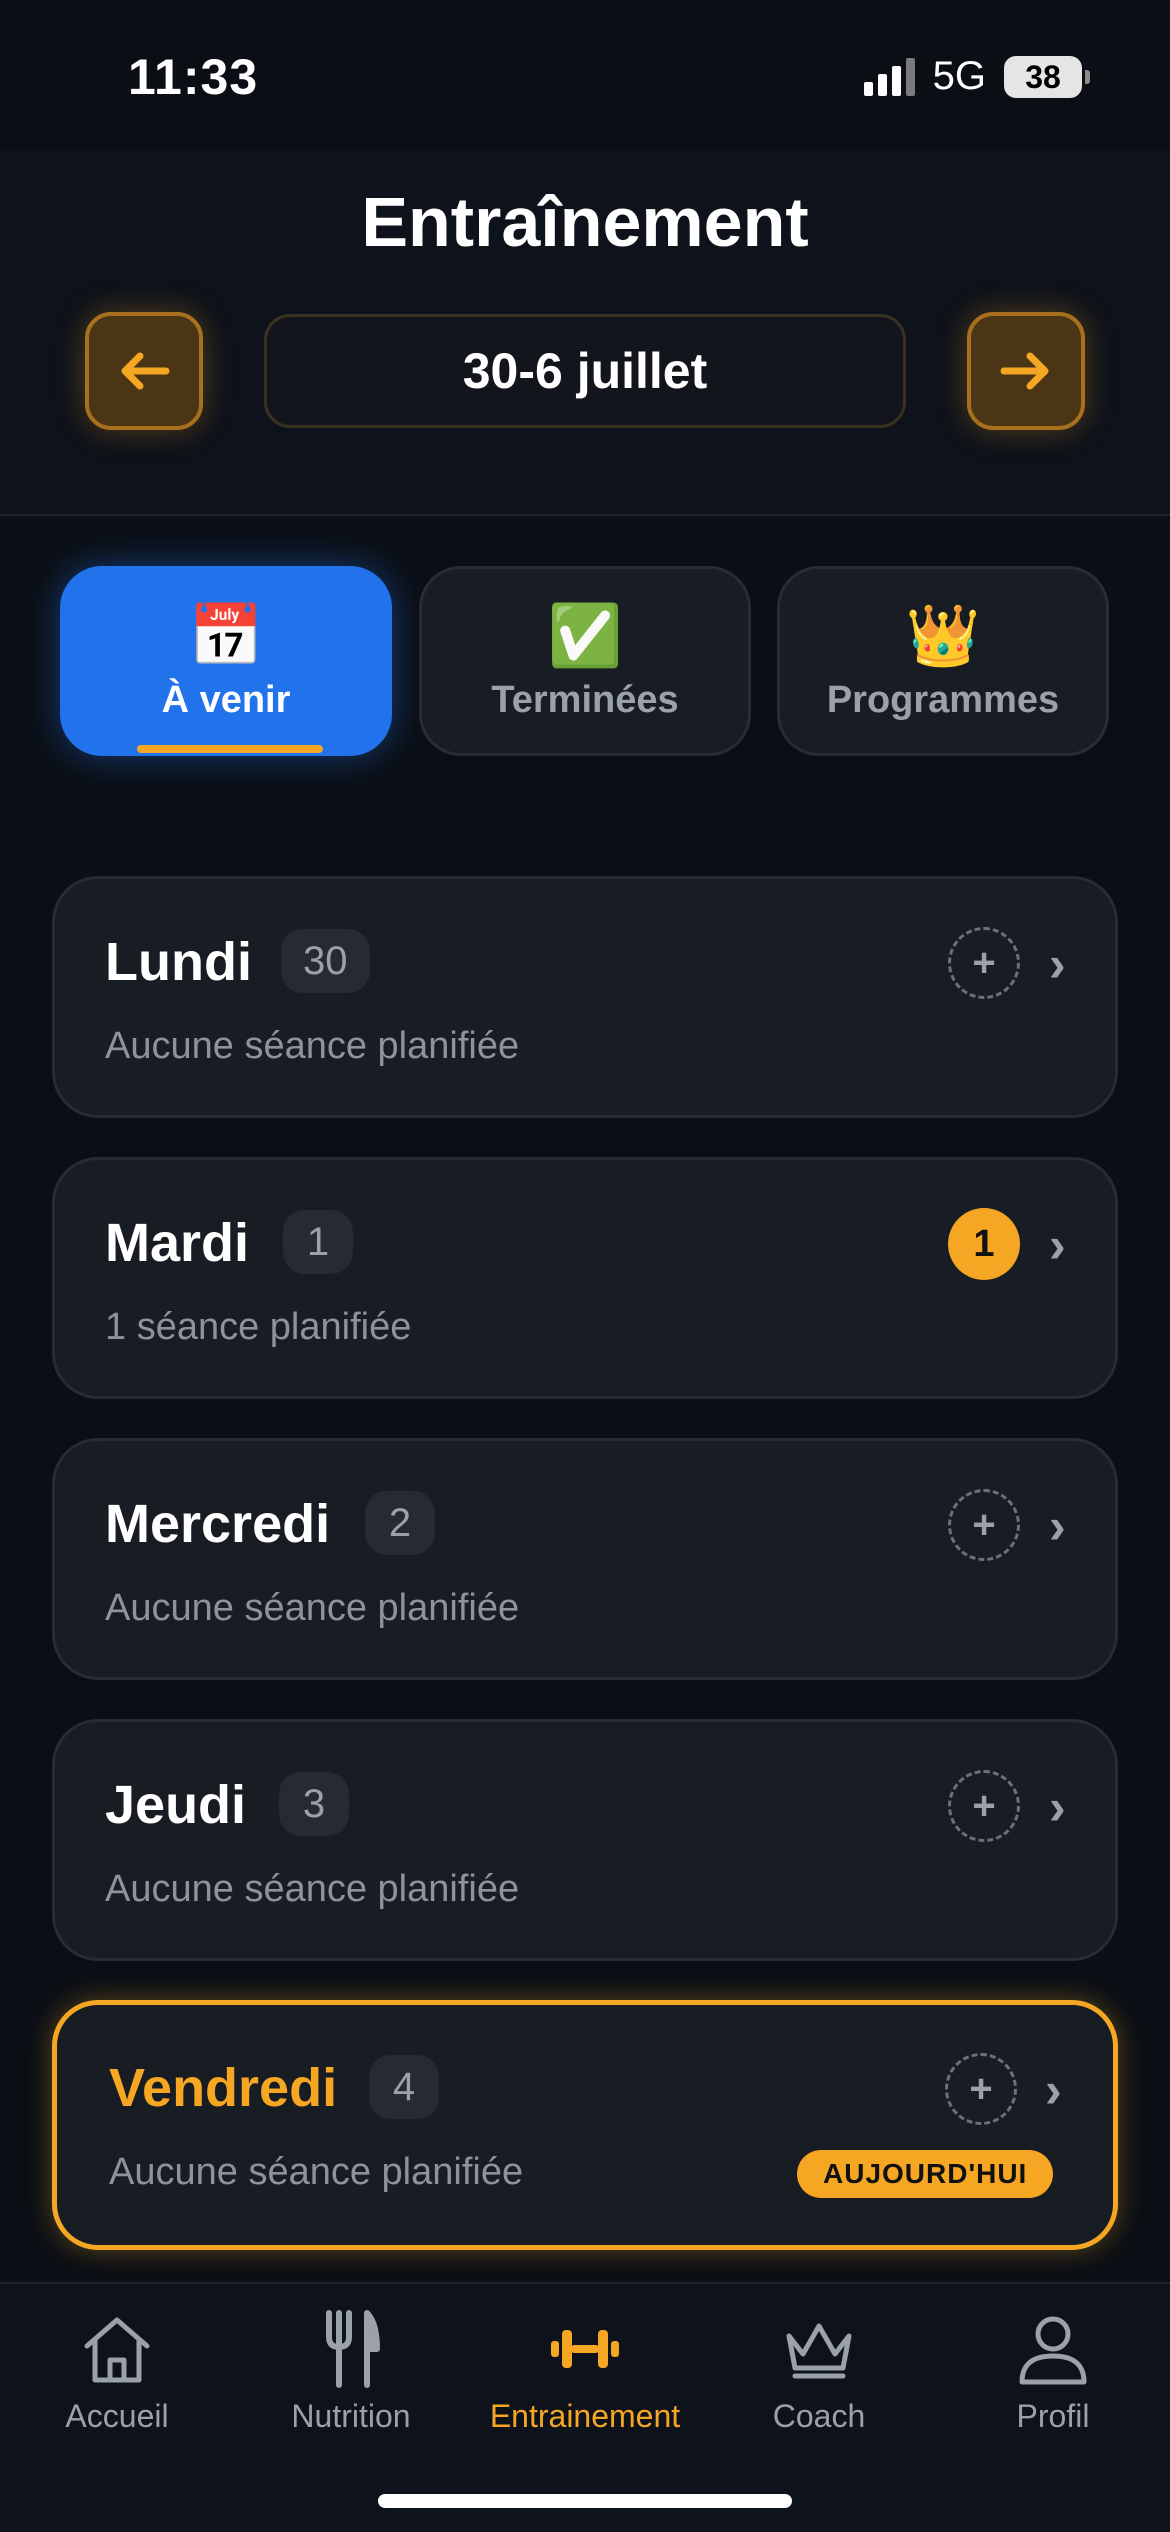 The width and height of the screenshot is (1170, 2532). Describe the element at coordinates (959, 76) in the screenshot. I see `network-label: 5G` at that location.